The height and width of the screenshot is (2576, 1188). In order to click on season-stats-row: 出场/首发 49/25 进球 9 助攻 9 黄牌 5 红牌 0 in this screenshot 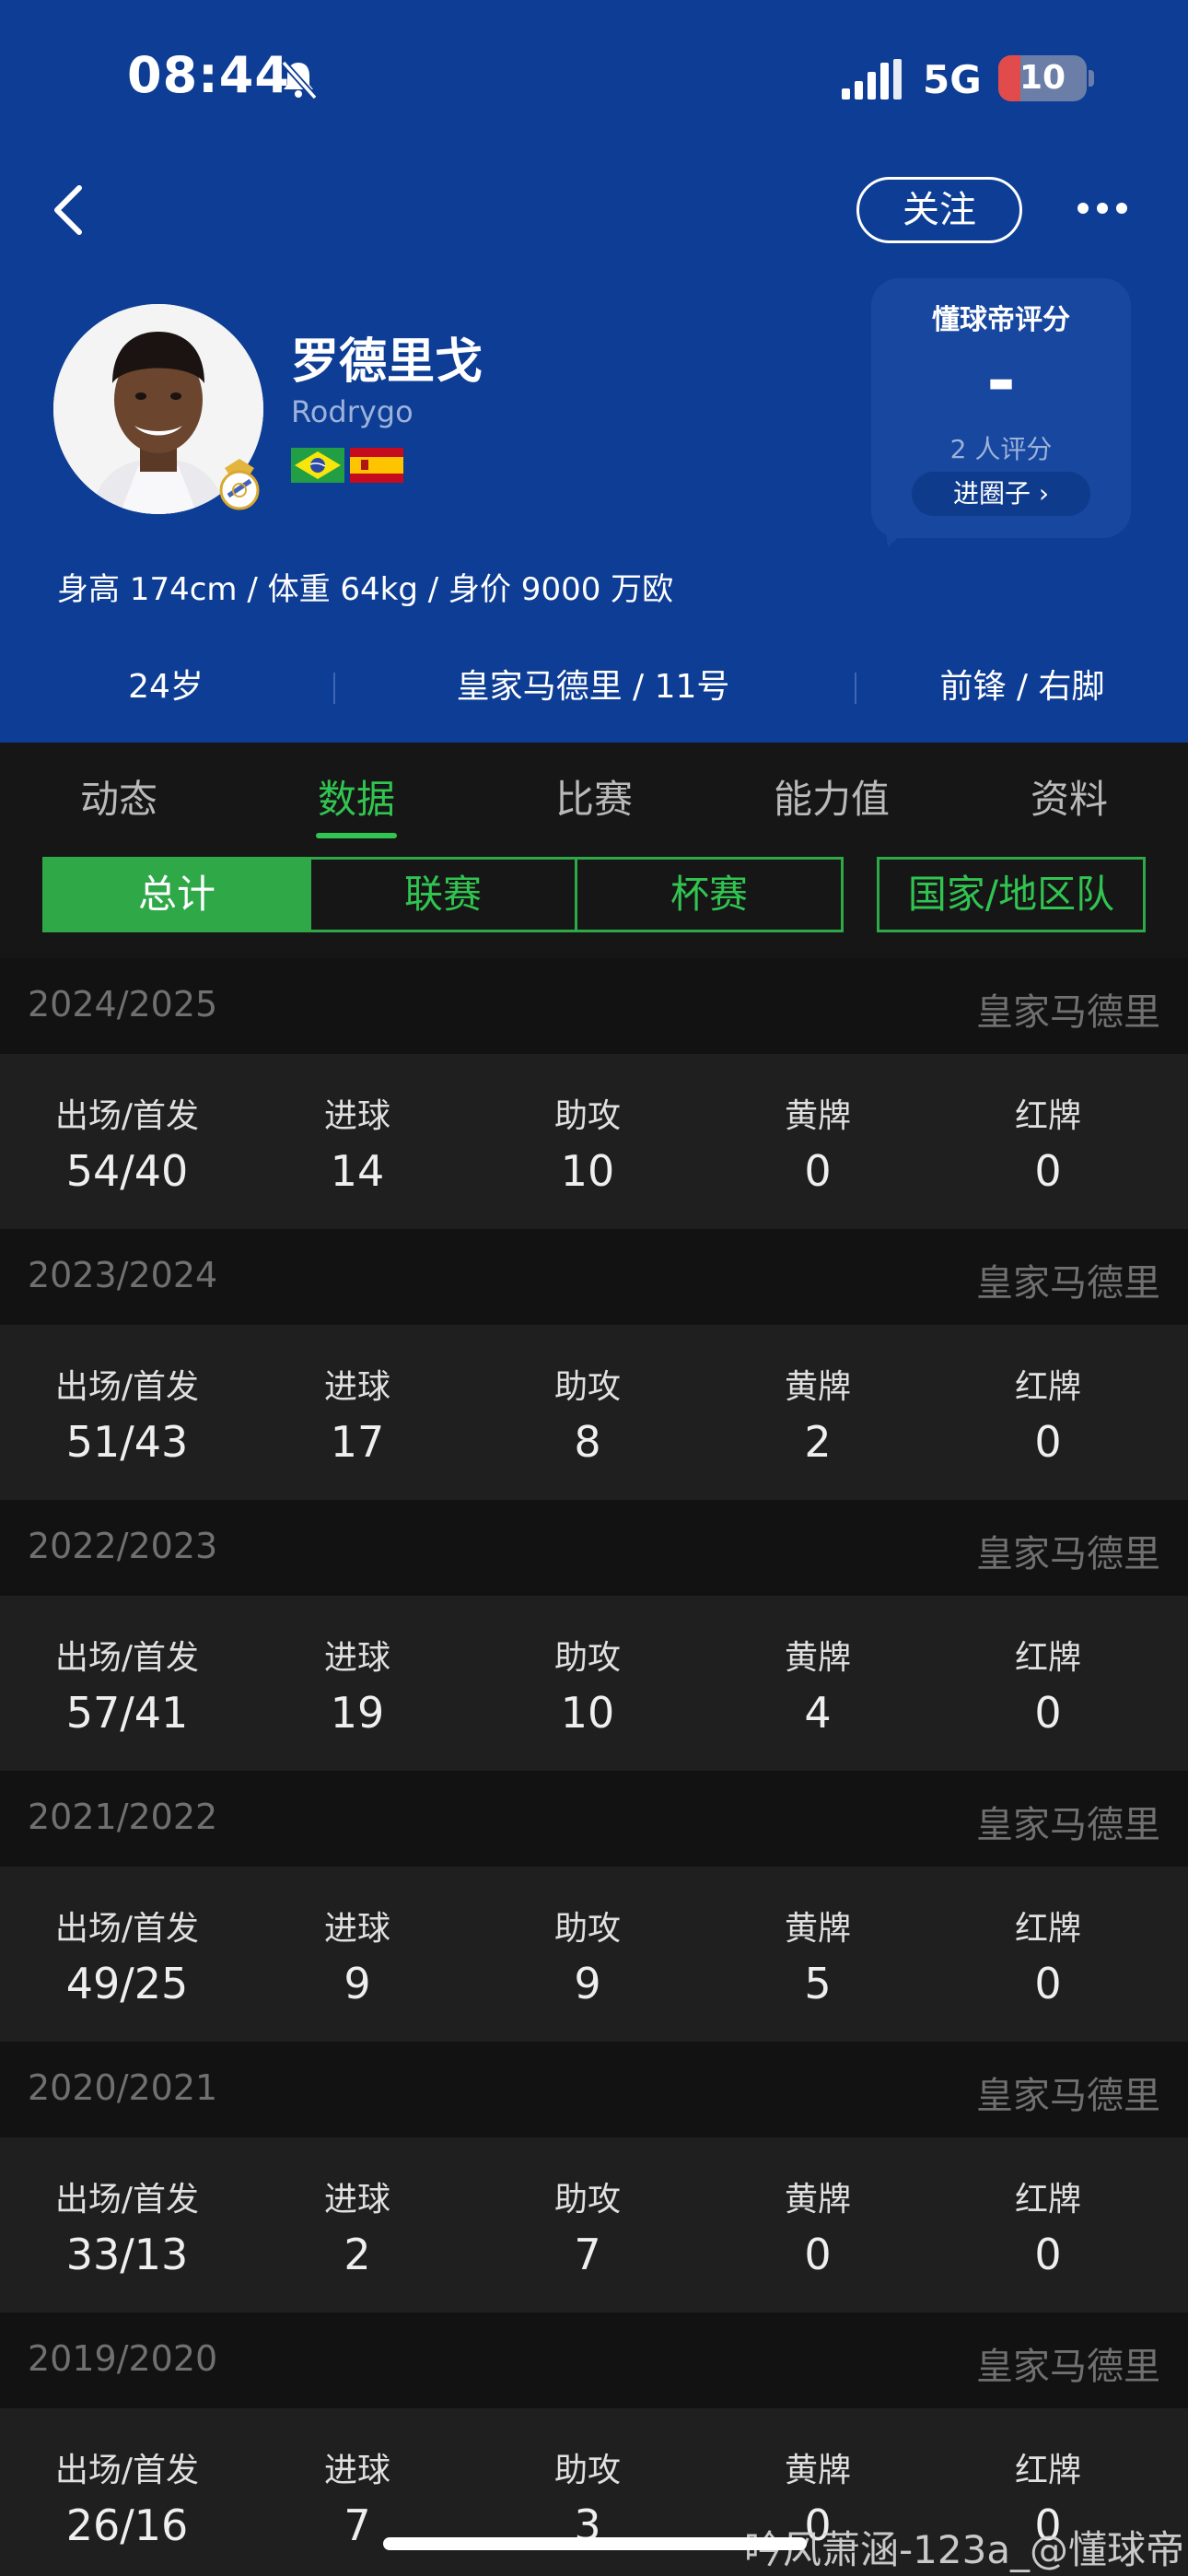, I will do `click(594, 1954)`.